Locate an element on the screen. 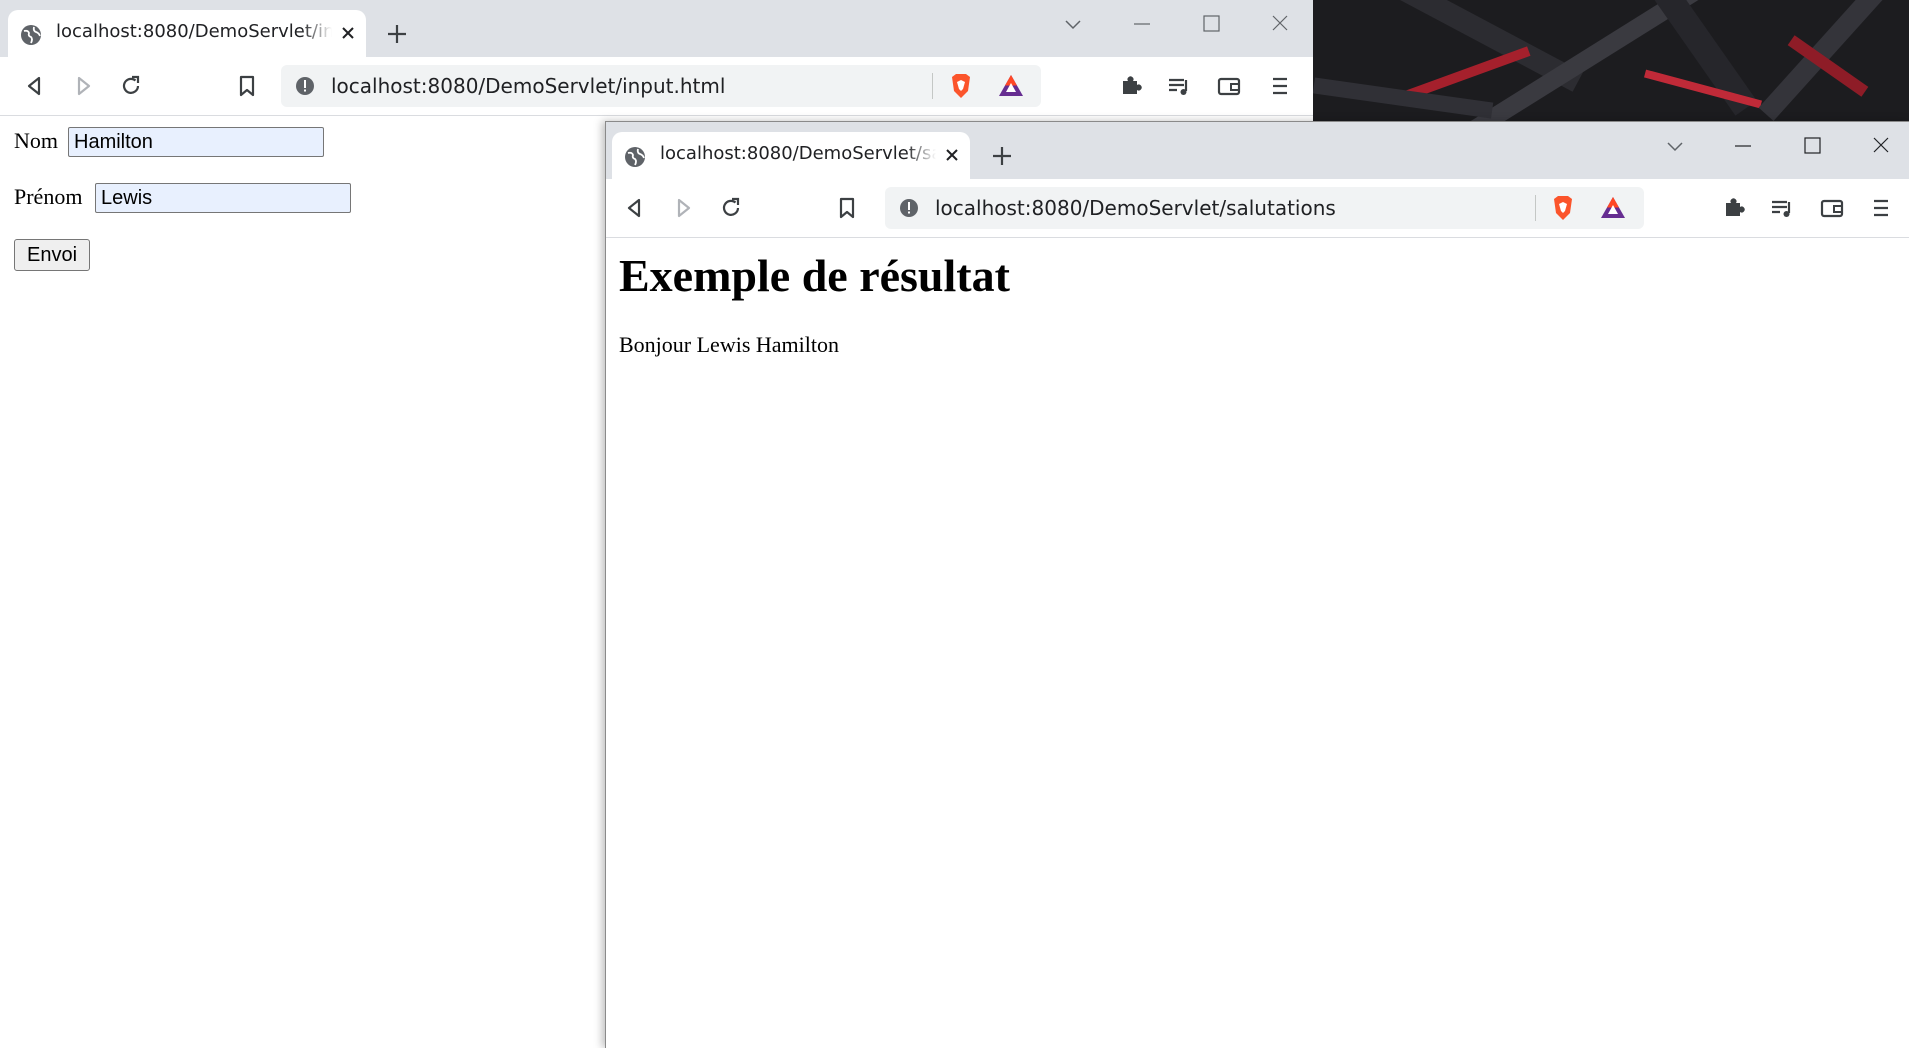 The height and width of the screenshot is (1048, 1909). address-url: localhost:8080/DemoServlet/salutations is located at coordinates (1135, 208).